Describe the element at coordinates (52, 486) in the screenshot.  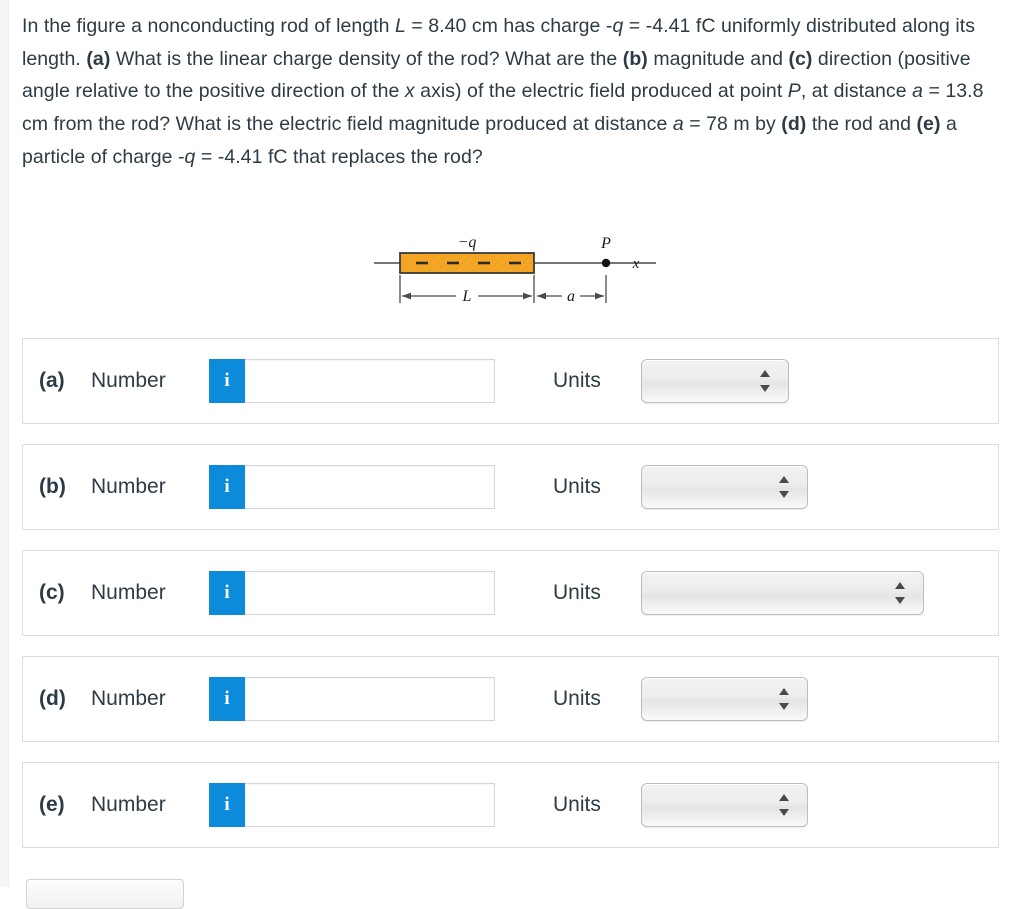
I see `part-letter-label: (b)` at that location.